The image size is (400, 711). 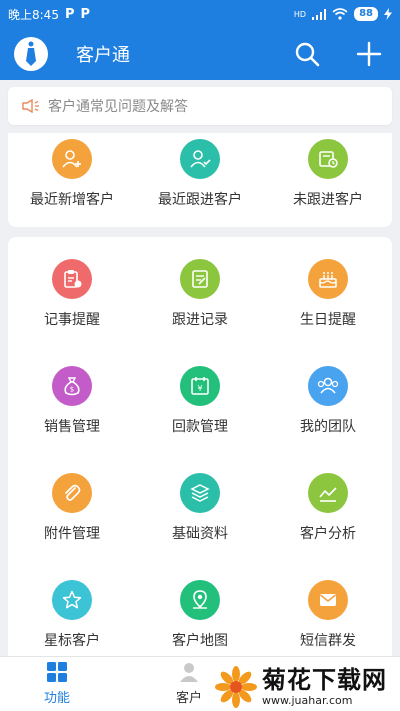 I want to click on watermark: 菊花下载网 www.juahar.com, so click(x=307, y=686).